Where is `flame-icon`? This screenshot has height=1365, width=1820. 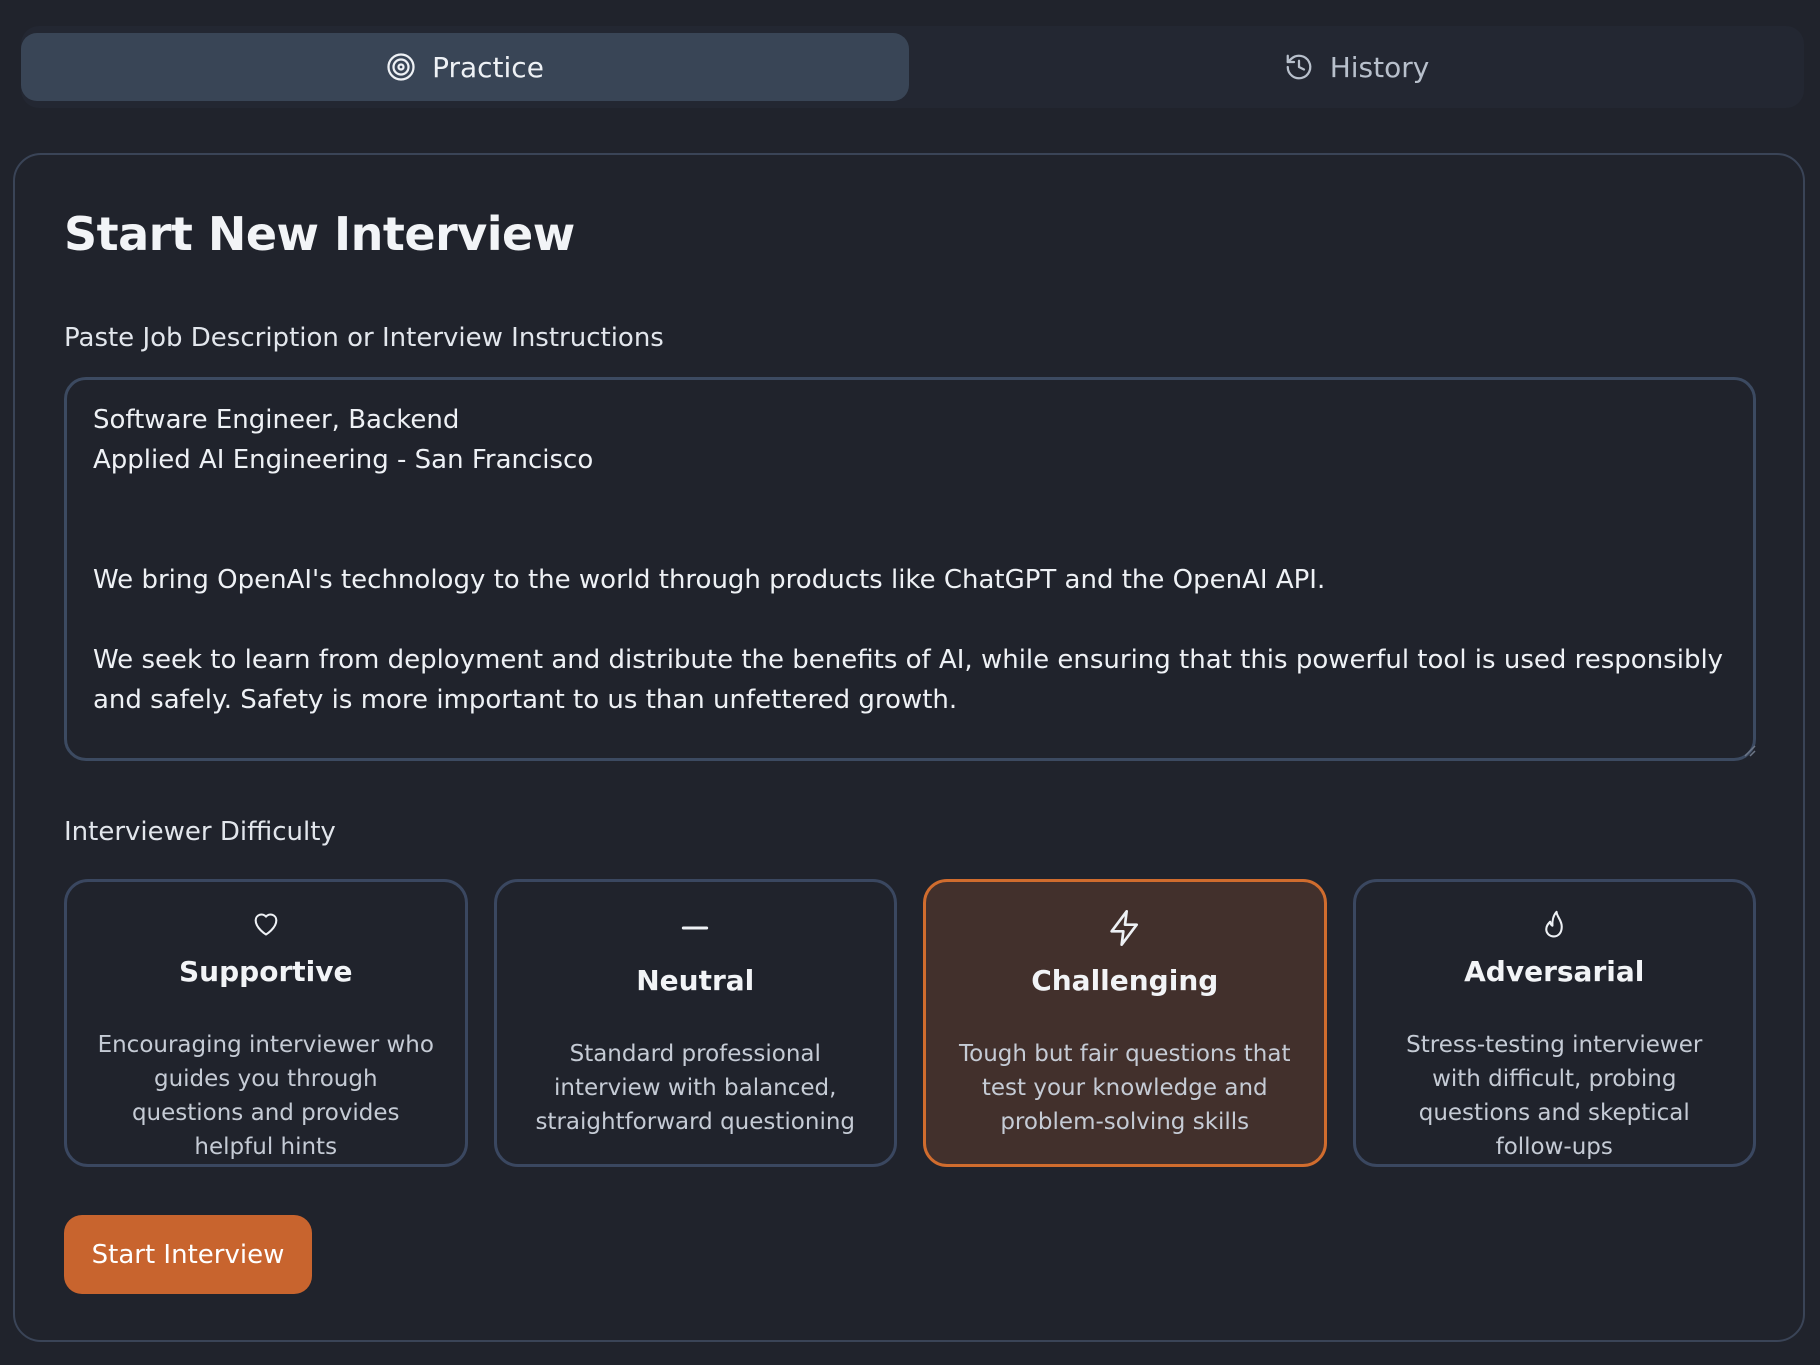 flame-icon is located at coordinates (1554, 924).